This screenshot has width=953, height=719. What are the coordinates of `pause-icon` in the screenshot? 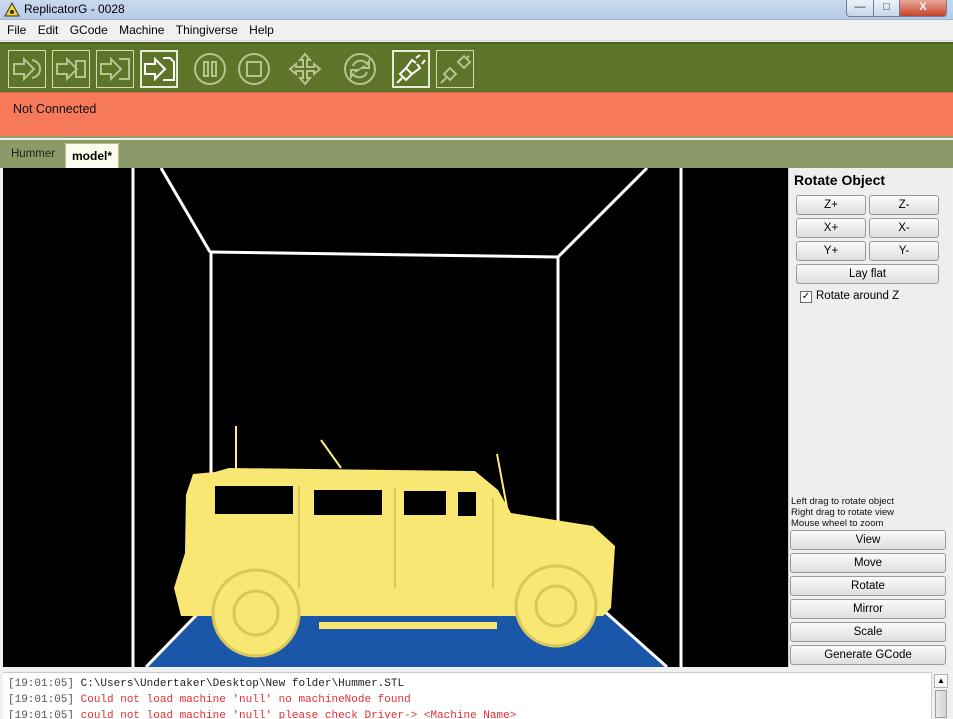 It's located at (210, 69).